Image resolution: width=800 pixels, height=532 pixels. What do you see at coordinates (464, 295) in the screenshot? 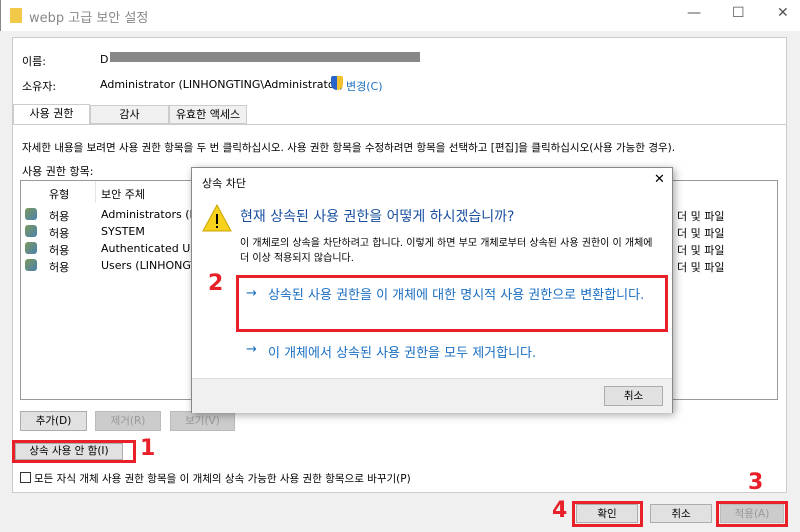
I see `convert-permissions-option: 상속된 사용 권한을 이 개체에 대한 명시적 사용 권한으로 변환합니다.` at bounding box center [464, 295].